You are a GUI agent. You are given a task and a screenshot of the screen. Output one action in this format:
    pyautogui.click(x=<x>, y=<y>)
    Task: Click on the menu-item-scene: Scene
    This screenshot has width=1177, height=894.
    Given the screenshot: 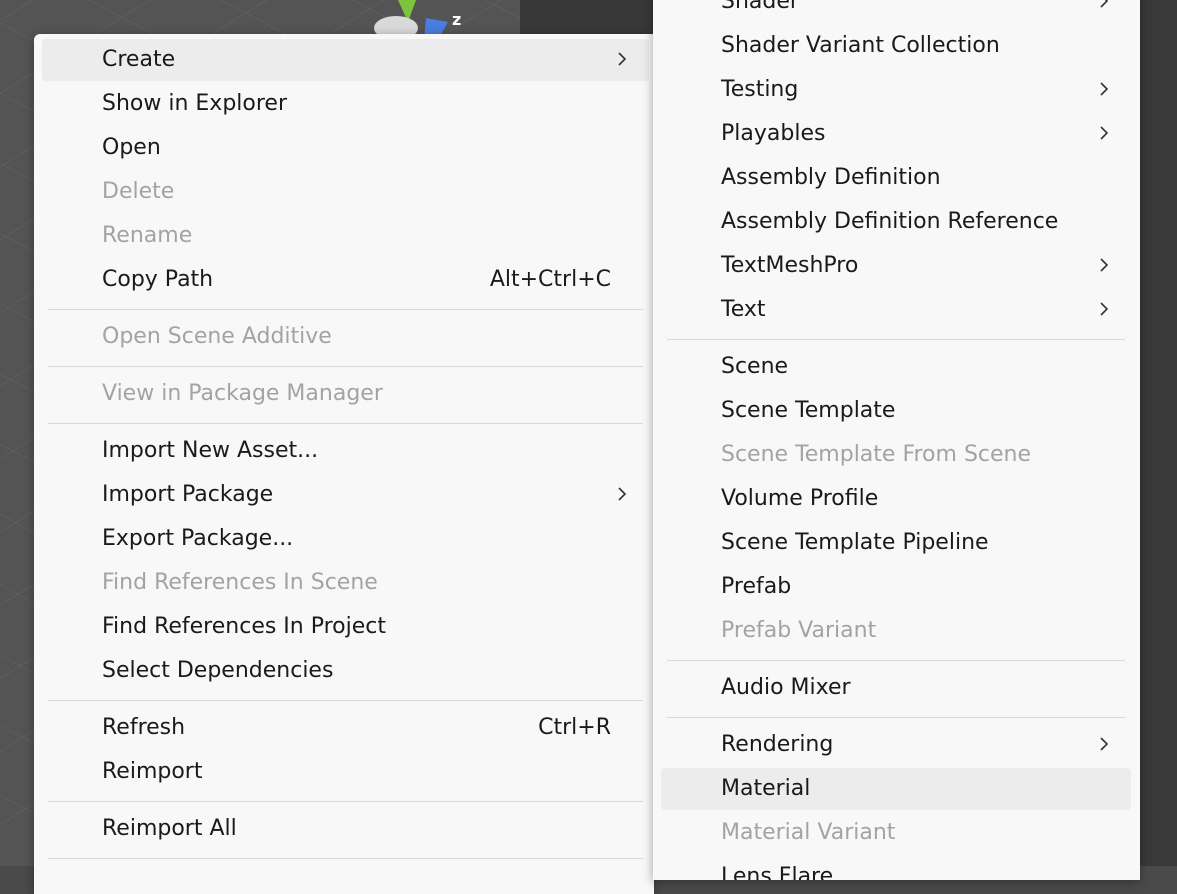 What is the action you would take?
    pyautogui.click(x=896, y=367)
    